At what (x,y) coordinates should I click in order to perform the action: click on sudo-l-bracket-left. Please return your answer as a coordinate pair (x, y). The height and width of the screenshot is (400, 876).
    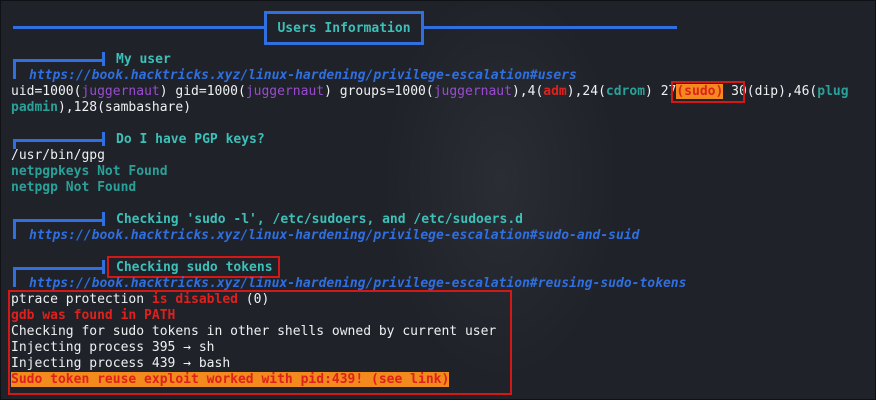
    Looking at the image, I should click on (14, 229).